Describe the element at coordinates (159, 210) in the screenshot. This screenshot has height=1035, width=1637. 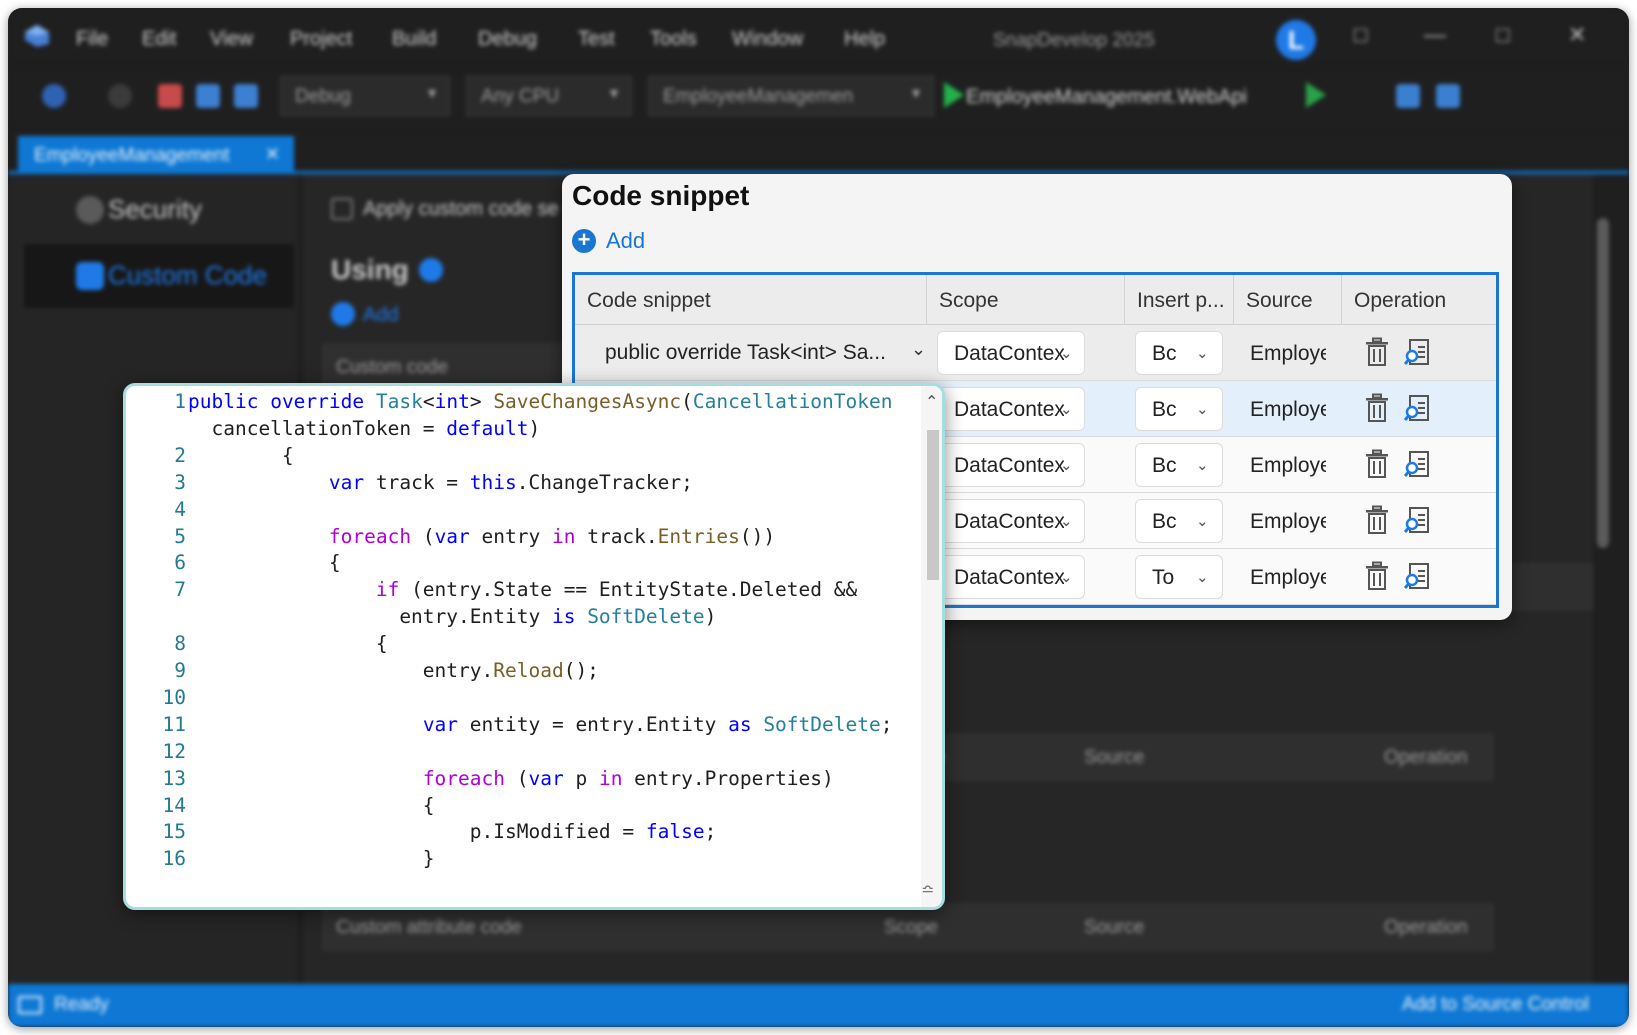
I see `sidebar-item-security: Security` at that location.